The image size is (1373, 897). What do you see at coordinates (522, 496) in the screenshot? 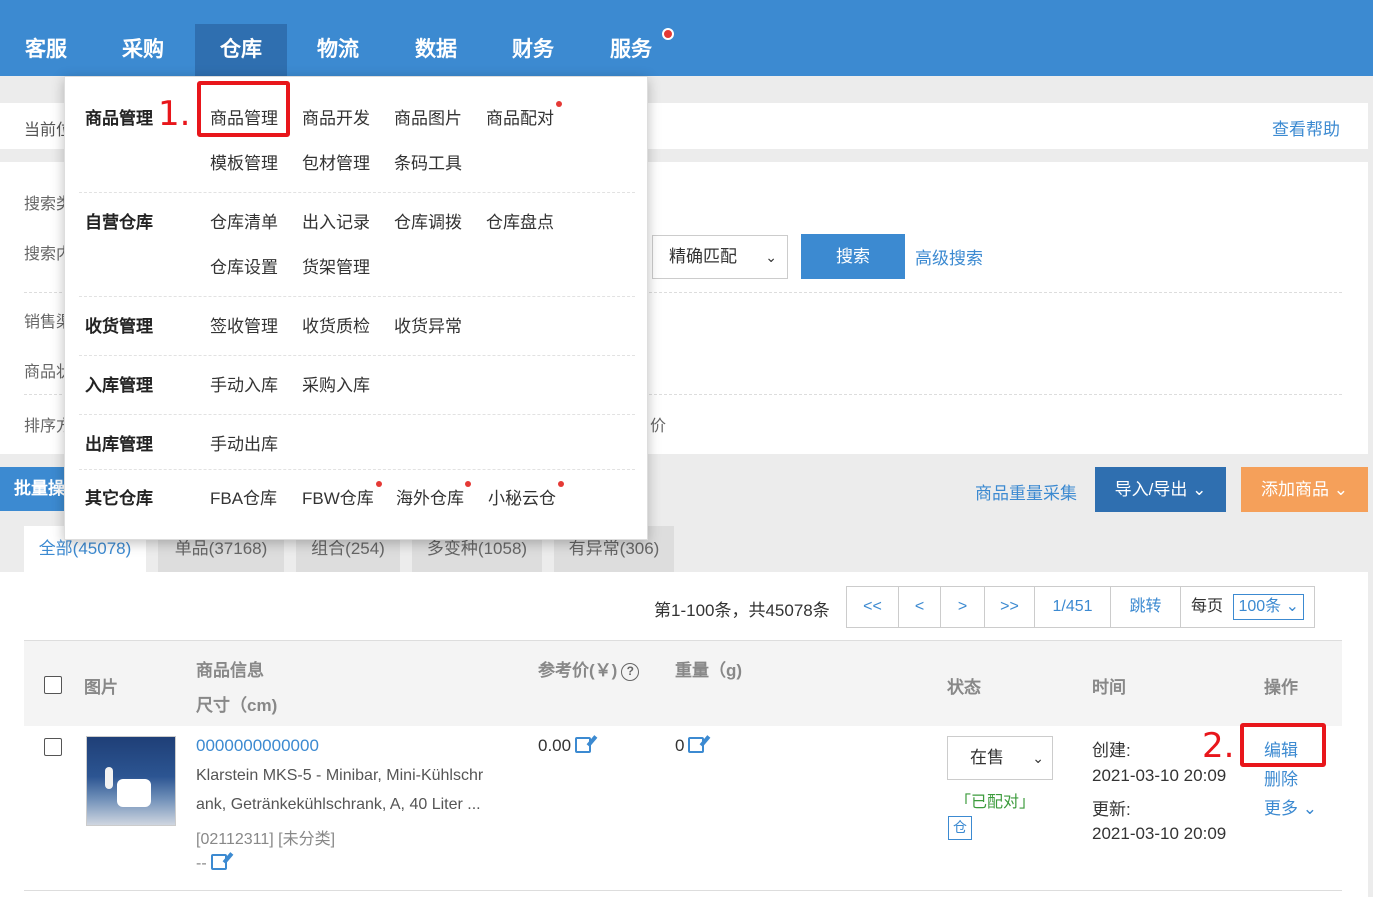
I see `menu-item-cloud-warehouse: 小秘云仓` at bounding box center [522, 496].